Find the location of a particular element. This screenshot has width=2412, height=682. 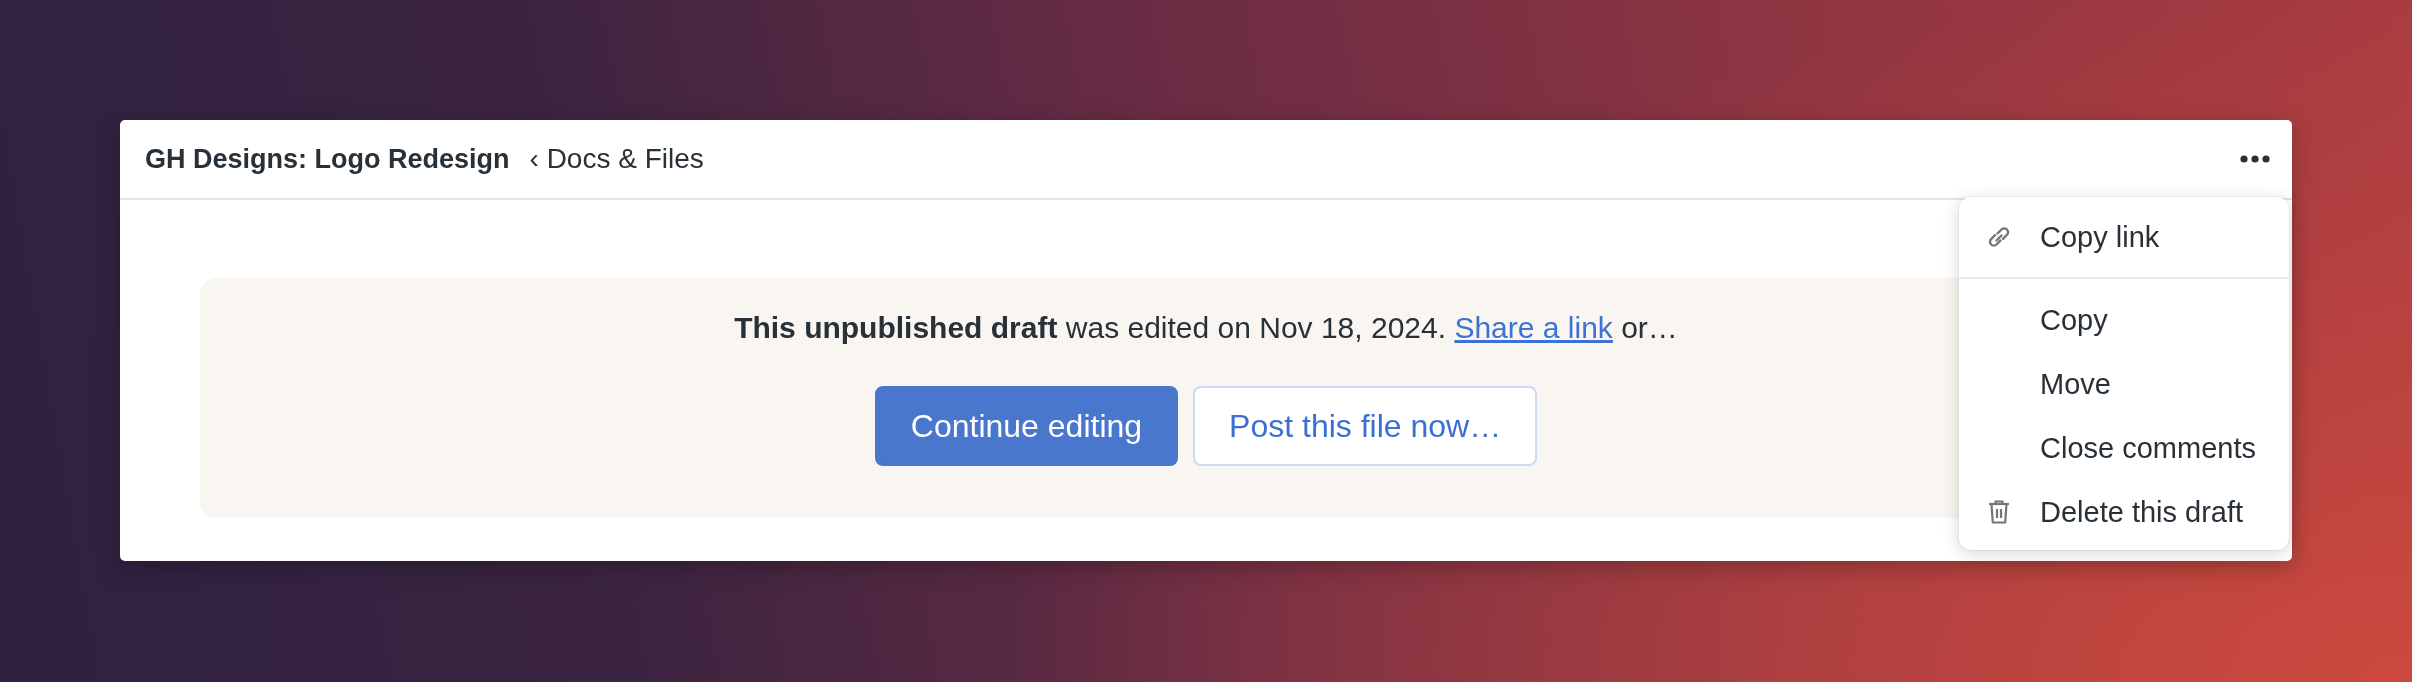

menu-item: Copy link is located at coordinates (2124, 237).